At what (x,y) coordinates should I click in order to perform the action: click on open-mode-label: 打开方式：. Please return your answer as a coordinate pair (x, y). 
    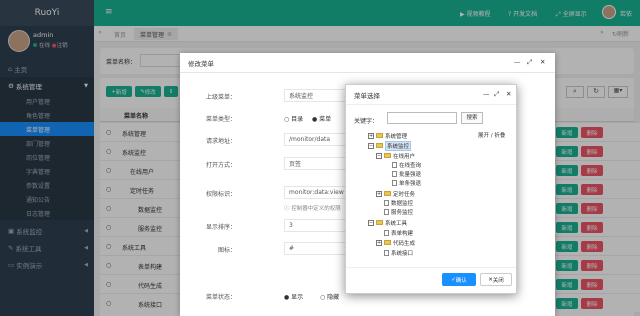
    Looking at the image, I should click on (220, 165).